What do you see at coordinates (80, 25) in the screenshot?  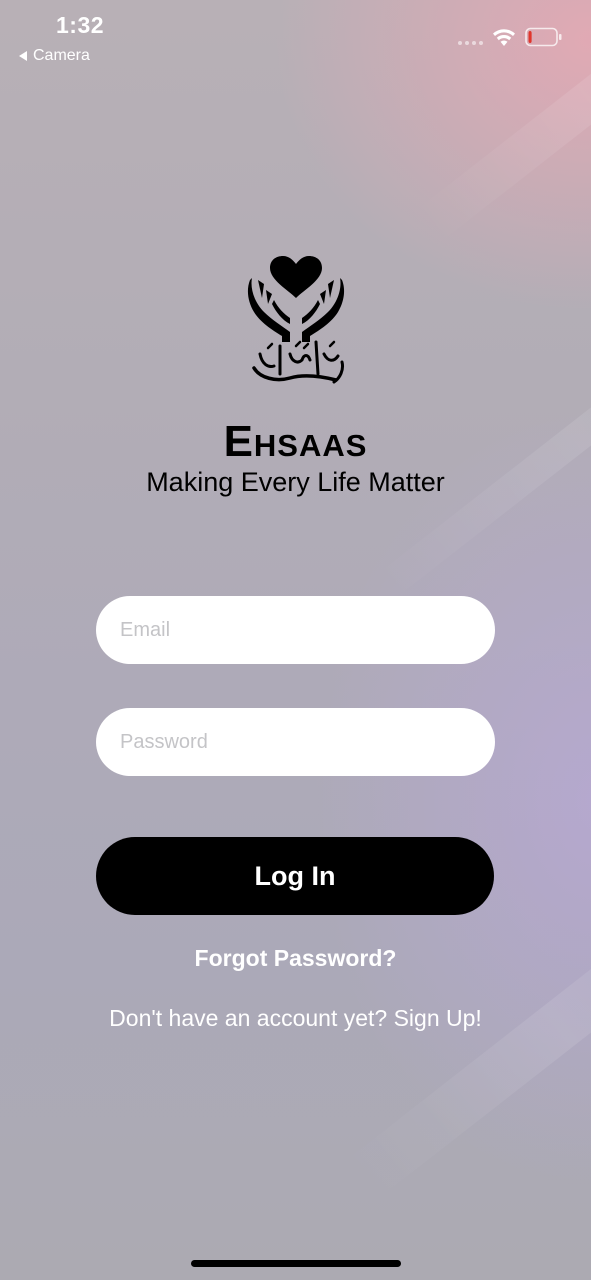 I see `status-time: 1:32` at bounding box center [80, 25].